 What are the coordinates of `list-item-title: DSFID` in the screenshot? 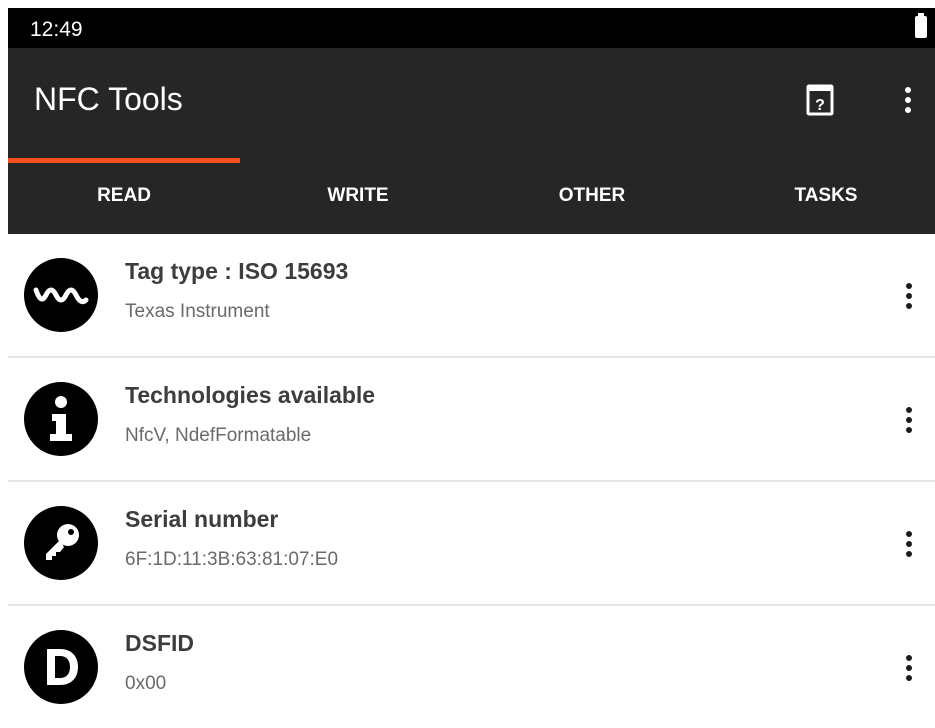 It's located at (159, 643).